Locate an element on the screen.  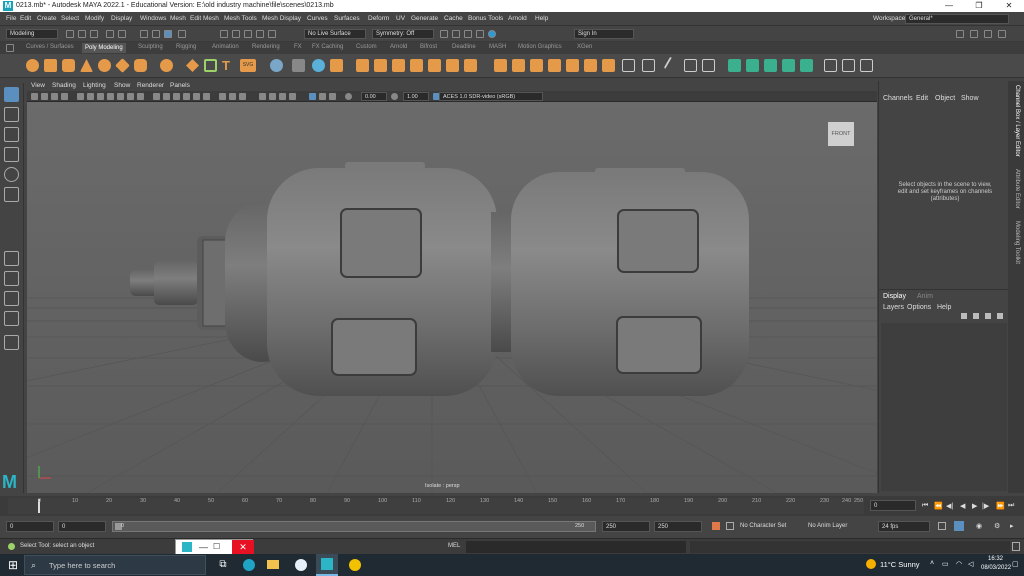
auto-key-icon is located at coordinates (716, 526).